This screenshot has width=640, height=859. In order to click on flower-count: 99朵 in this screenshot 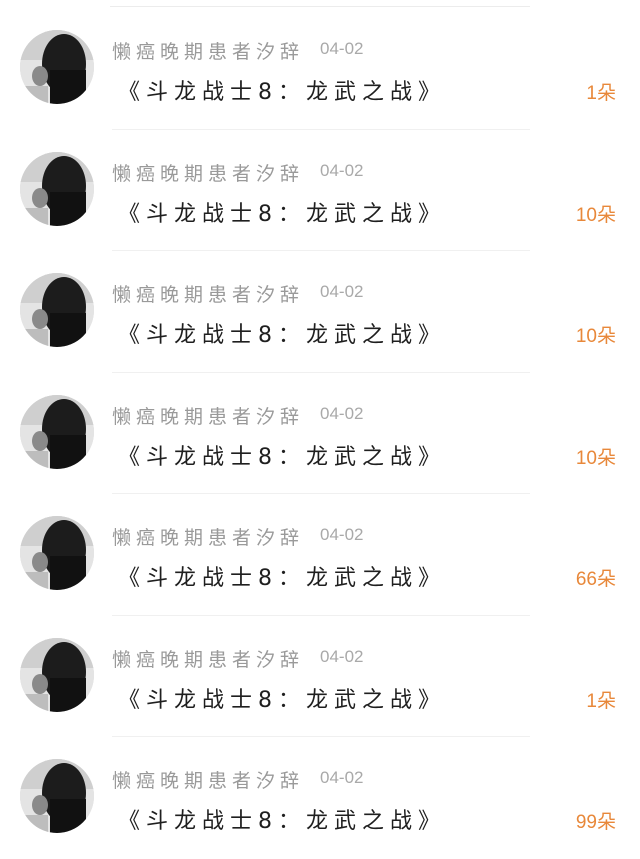, I will do `click(595, 822)`.